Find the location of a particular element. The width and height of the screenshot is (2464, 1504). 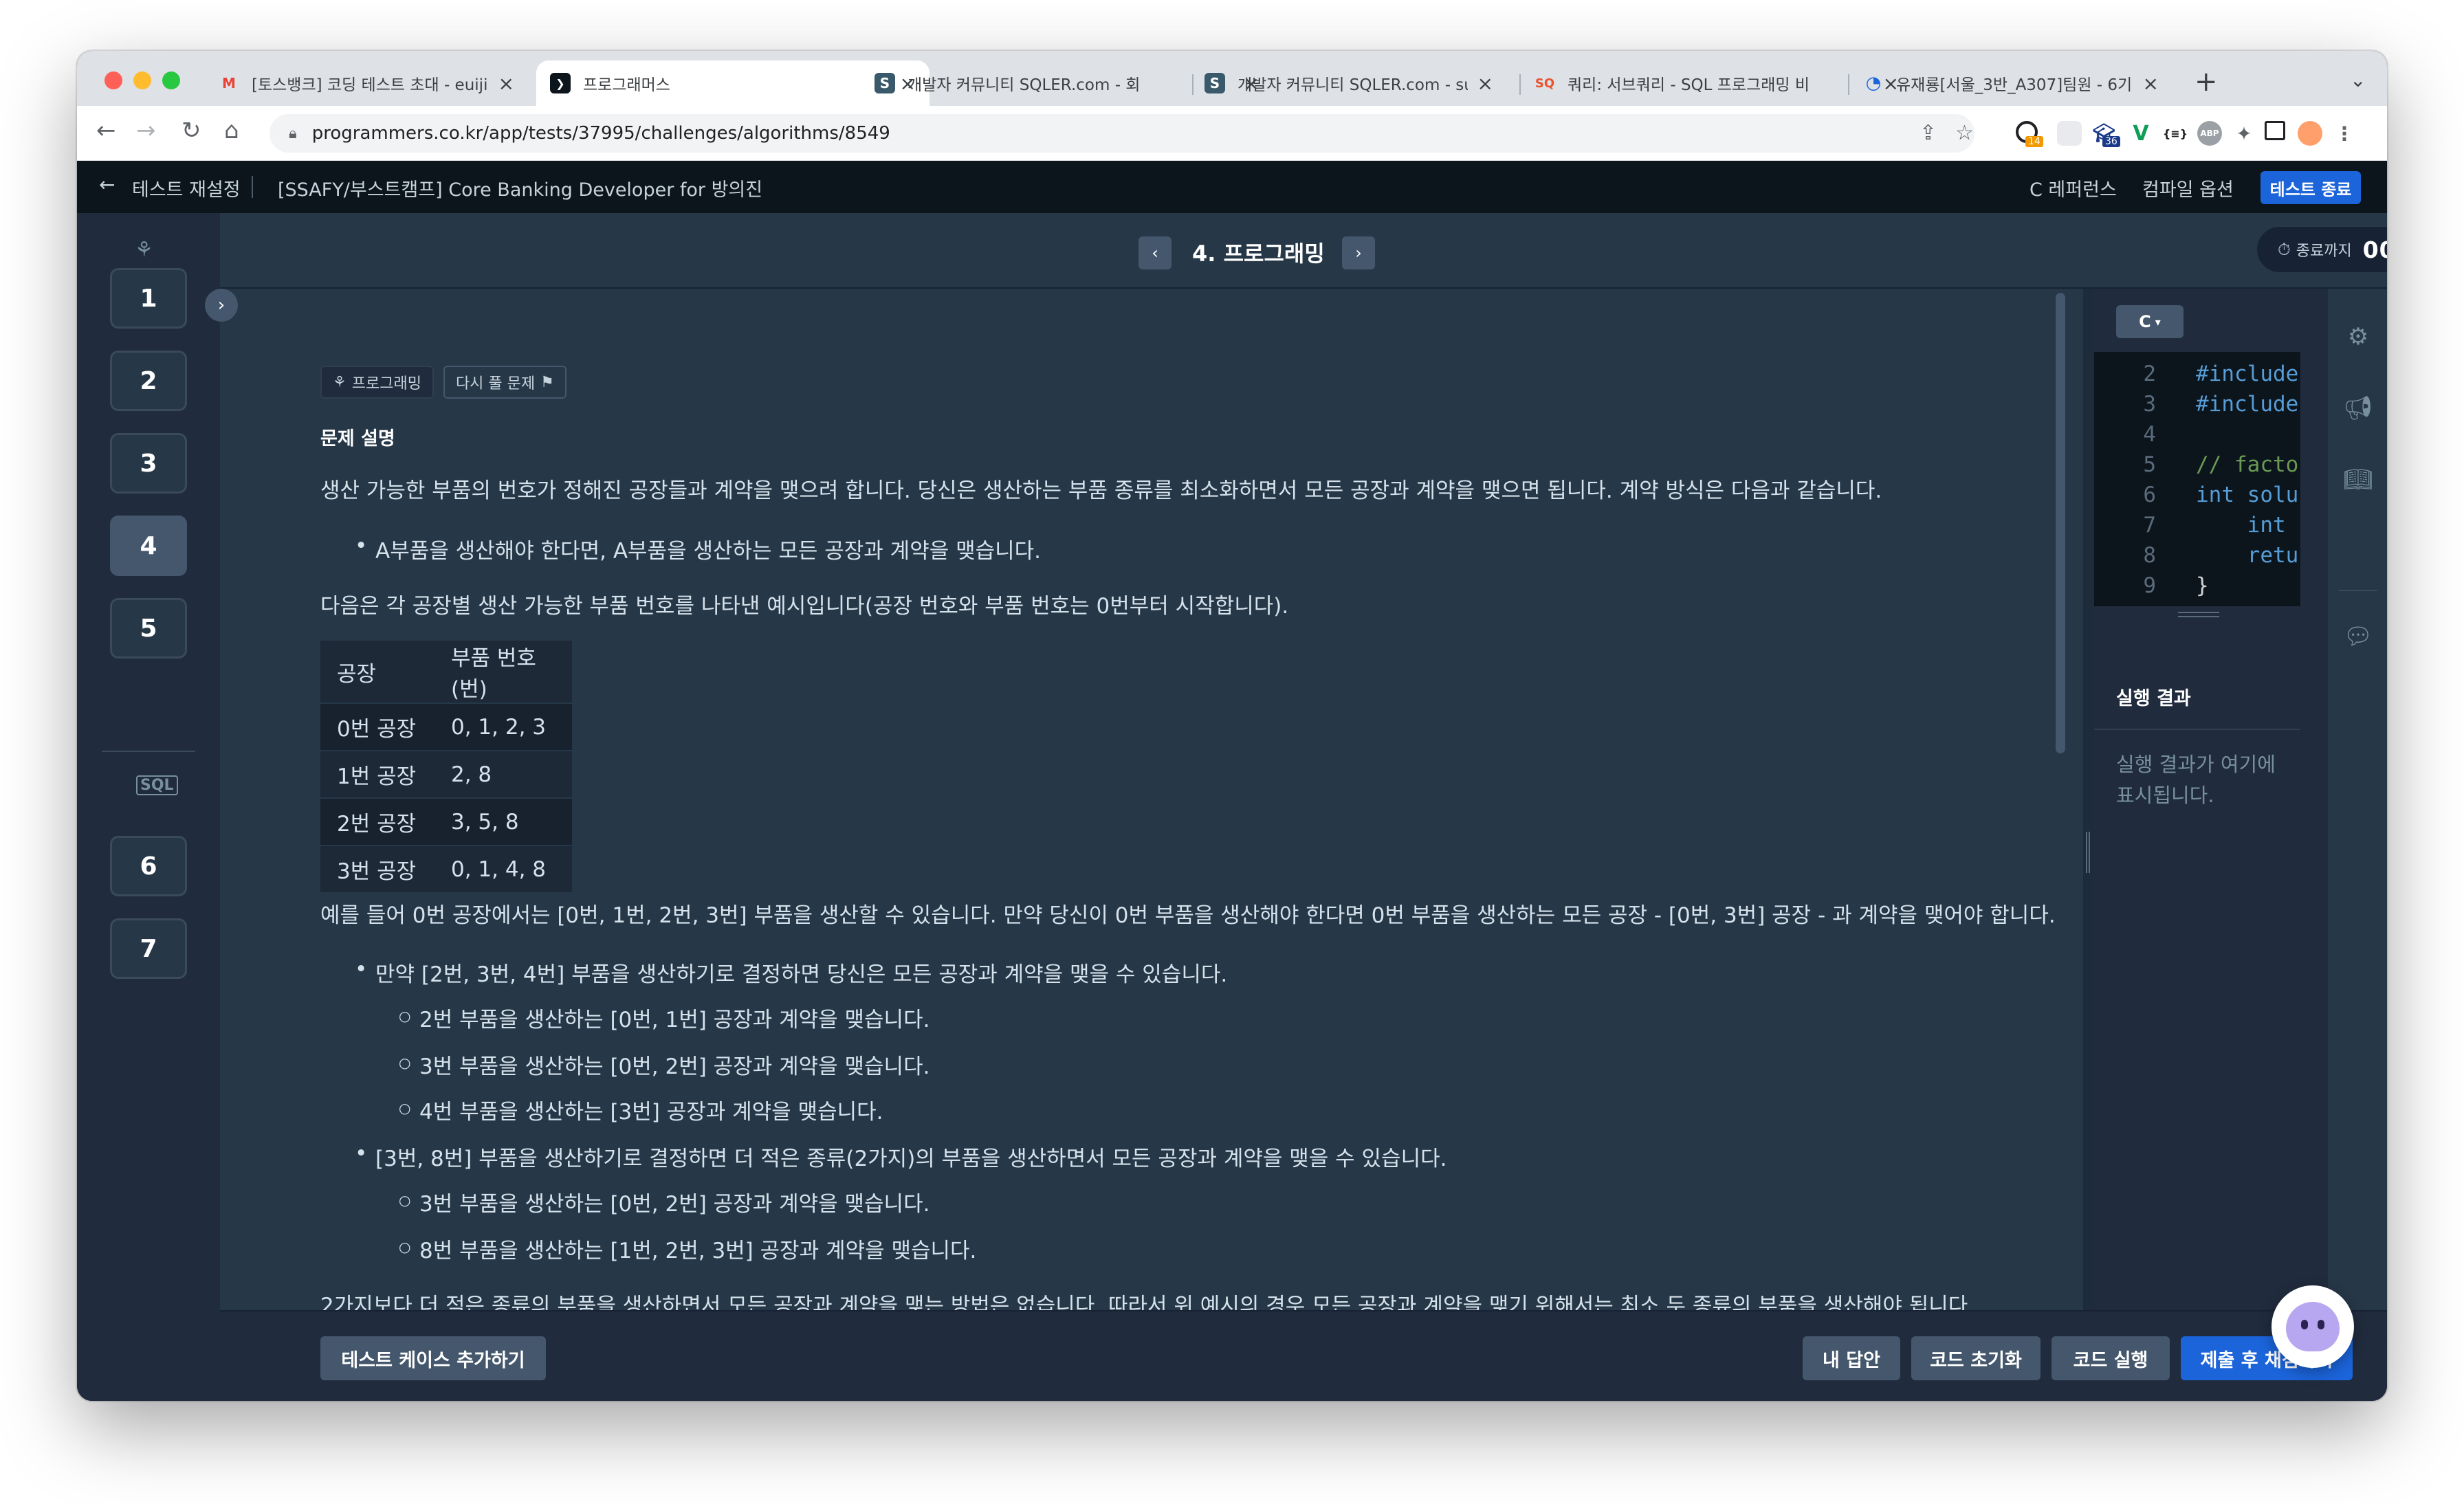

add-testcase-button: 테스트 케이스 추가하기 is located at coordinates (433, 1358).